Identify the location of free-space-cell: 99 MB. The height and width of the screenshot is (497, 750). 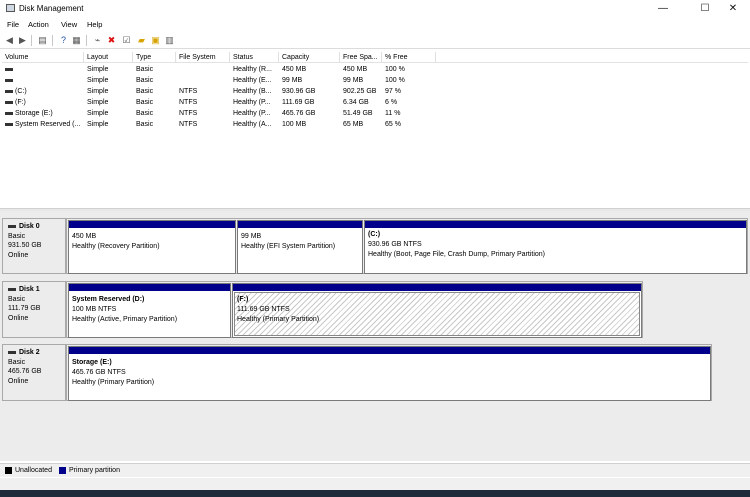
(353, 80).